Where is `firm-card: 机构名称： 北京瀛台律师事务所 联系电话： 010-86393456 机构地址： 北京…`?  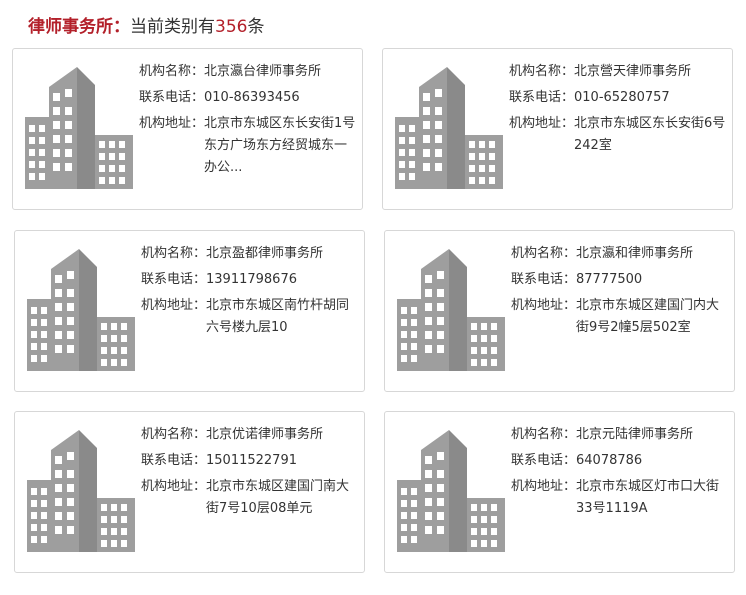
firm-card: 机构名称： 北京瀛台律师事务所 联系电话： 010-86393456 机构地址： 北京… is located at coordinates (187, 129).